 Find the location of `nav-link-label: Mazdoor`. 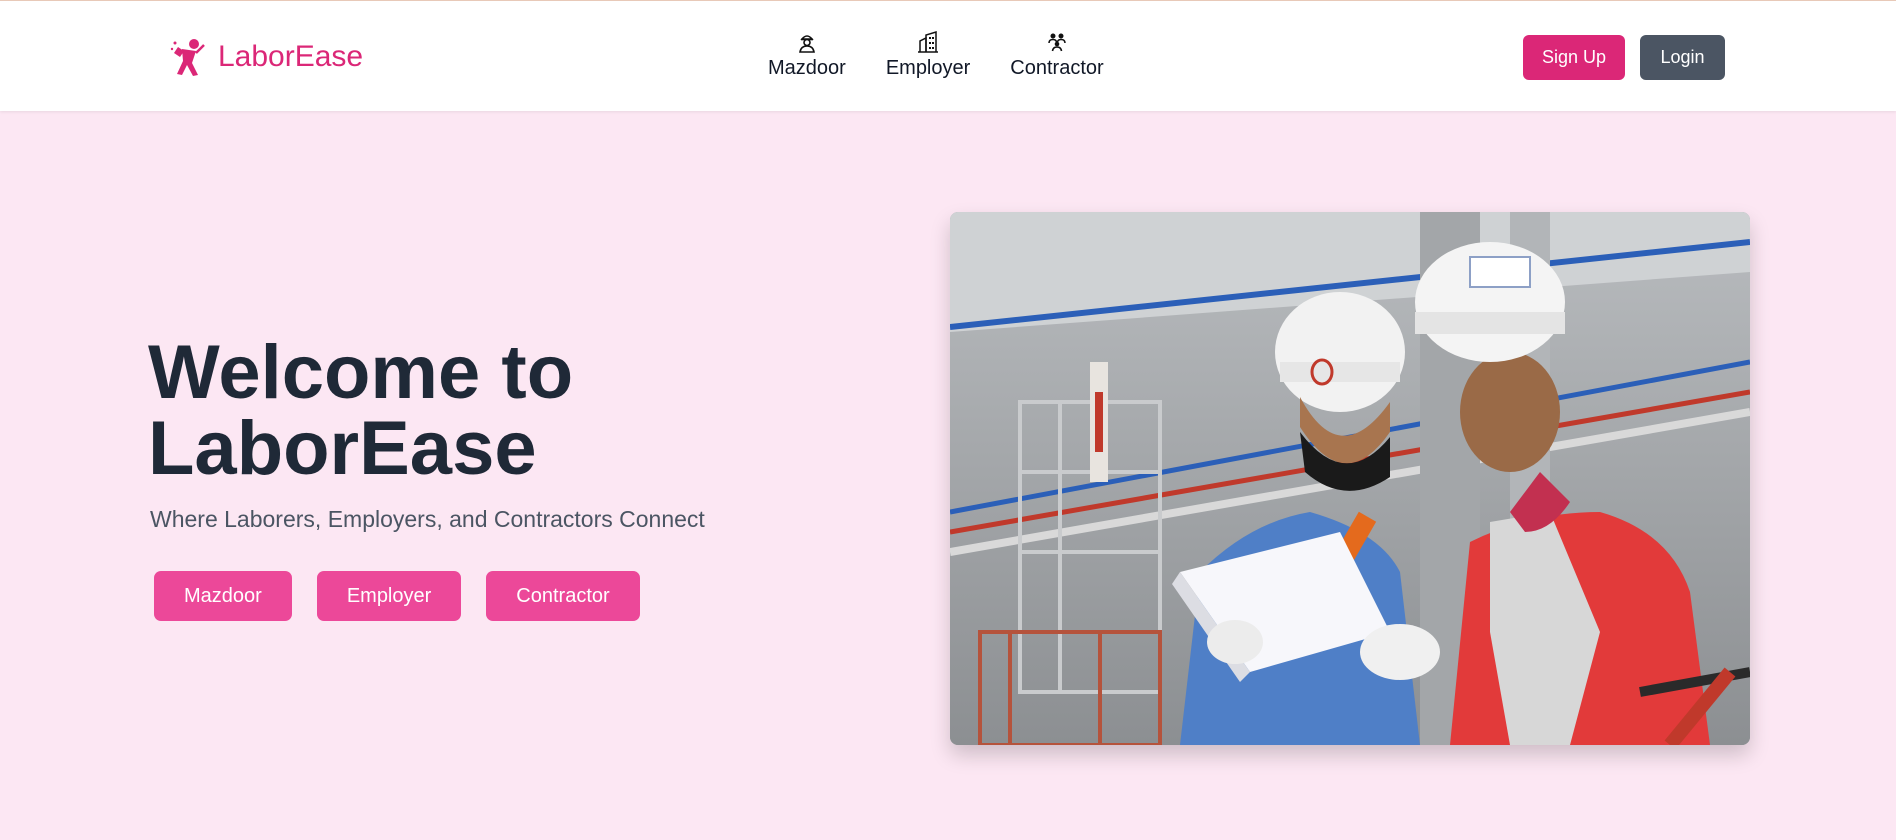

nav-link-label: Mazdoor is located at coordinates (807, 68).